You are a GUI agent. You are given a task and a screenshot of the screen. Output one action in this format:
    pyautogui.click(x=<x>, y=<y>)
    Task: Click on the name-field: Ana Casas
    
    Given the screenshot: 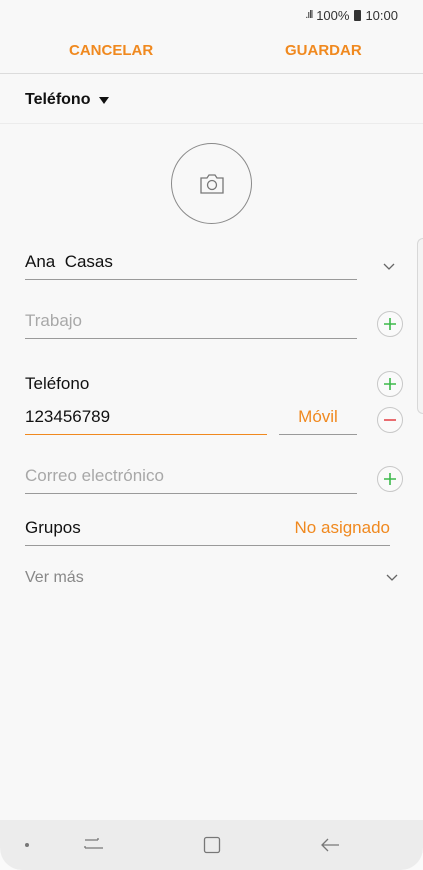 What is the action you would take?
    pyautogui.click(x=191, y=262)
    